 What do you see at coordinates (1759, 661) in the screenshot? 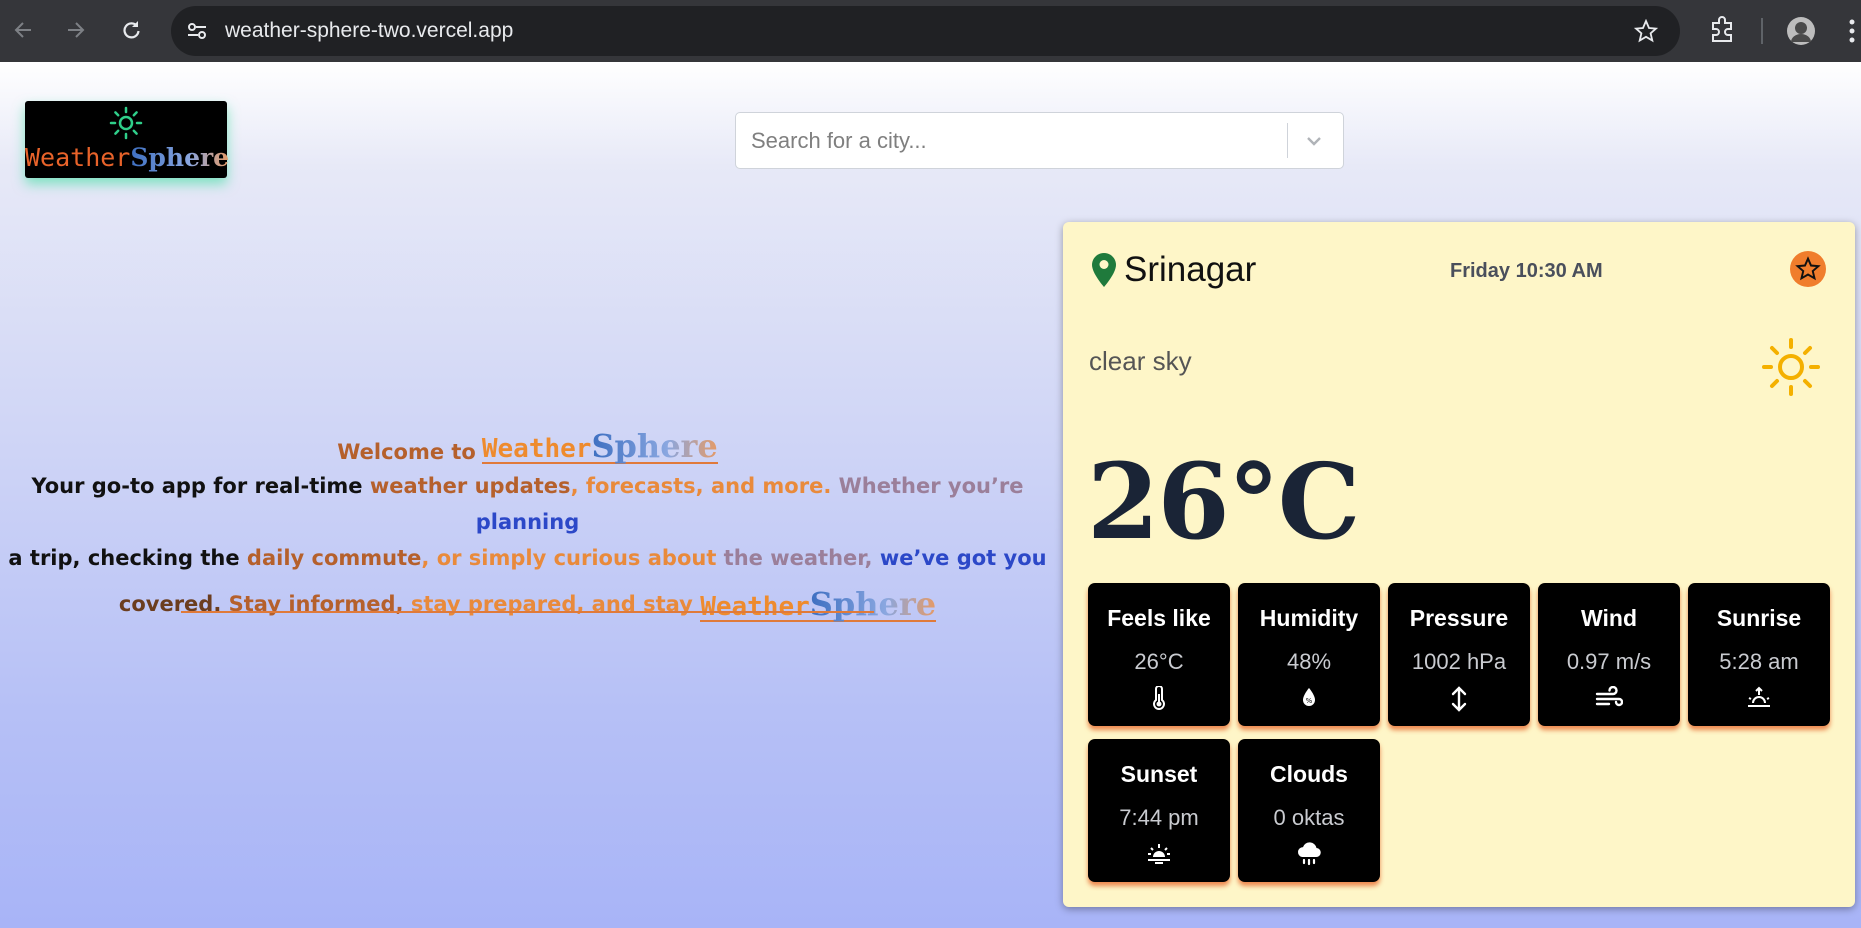
I see `tile-value: 5:28 am` at bounding box center [1759, 661].